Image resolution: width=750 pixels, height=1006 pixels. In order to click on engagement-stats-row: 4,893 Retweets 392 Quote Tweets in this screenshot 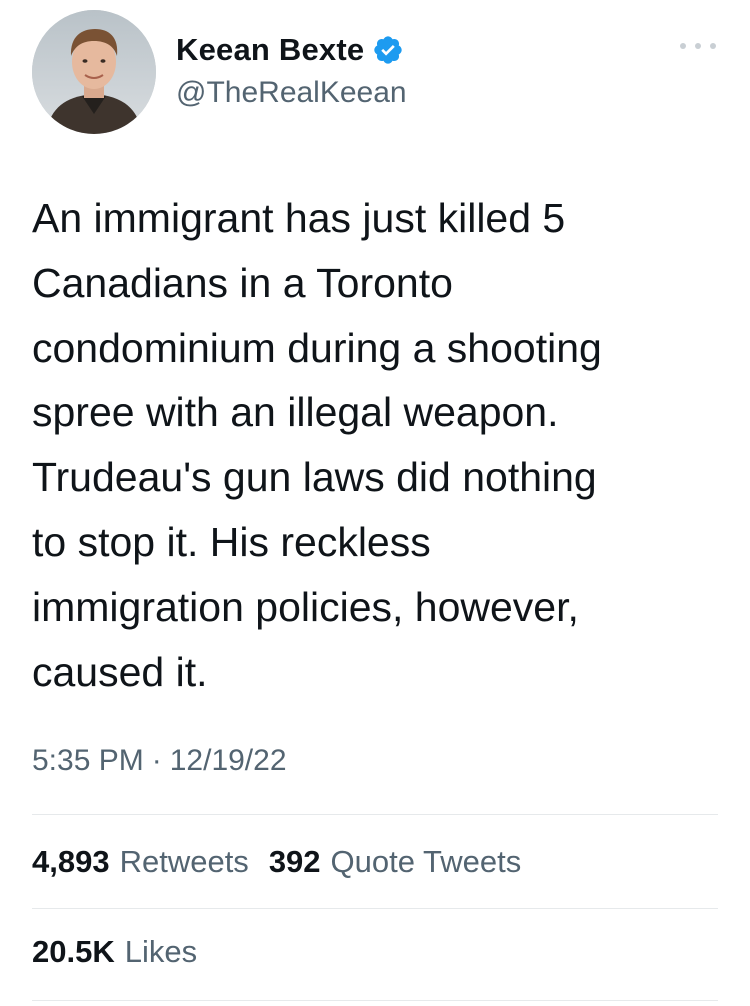, I will do `click(286, 862)`.